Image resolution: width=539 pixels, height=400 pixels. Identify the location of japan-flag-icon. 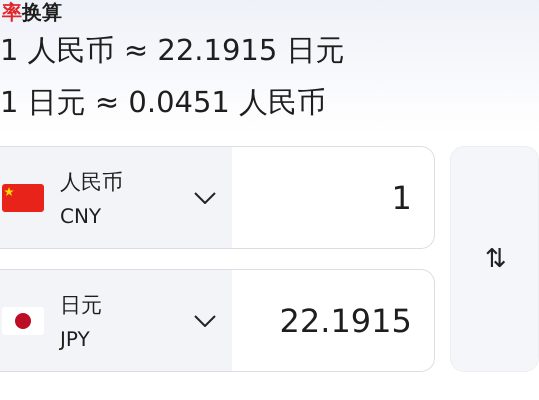
(23, 320).